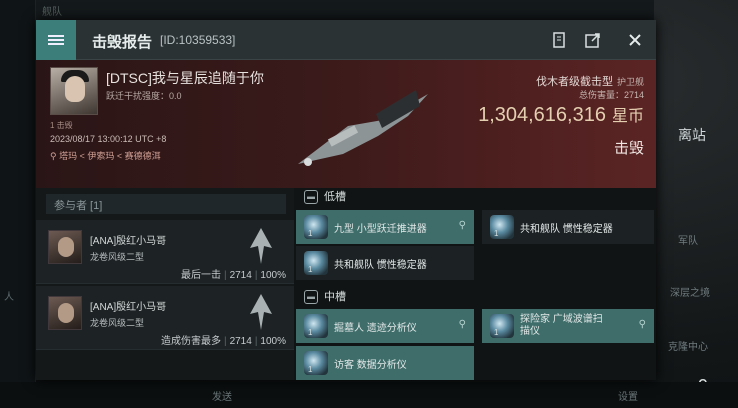 This screenshot has height=408, width=738. Describe the element at coordinates (108, 139) in the screenshot. I see `kill-time: 2023/08/17 13:00:12 UTC +8` at that location.